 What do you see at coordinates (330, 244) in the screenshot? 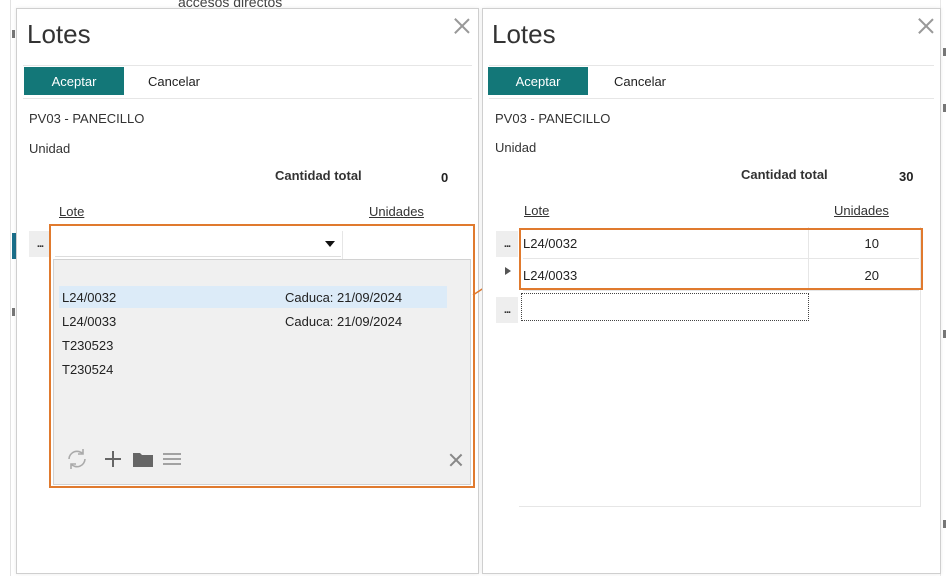
I see `chevron-down-icon` at bounding box center [330, 244].